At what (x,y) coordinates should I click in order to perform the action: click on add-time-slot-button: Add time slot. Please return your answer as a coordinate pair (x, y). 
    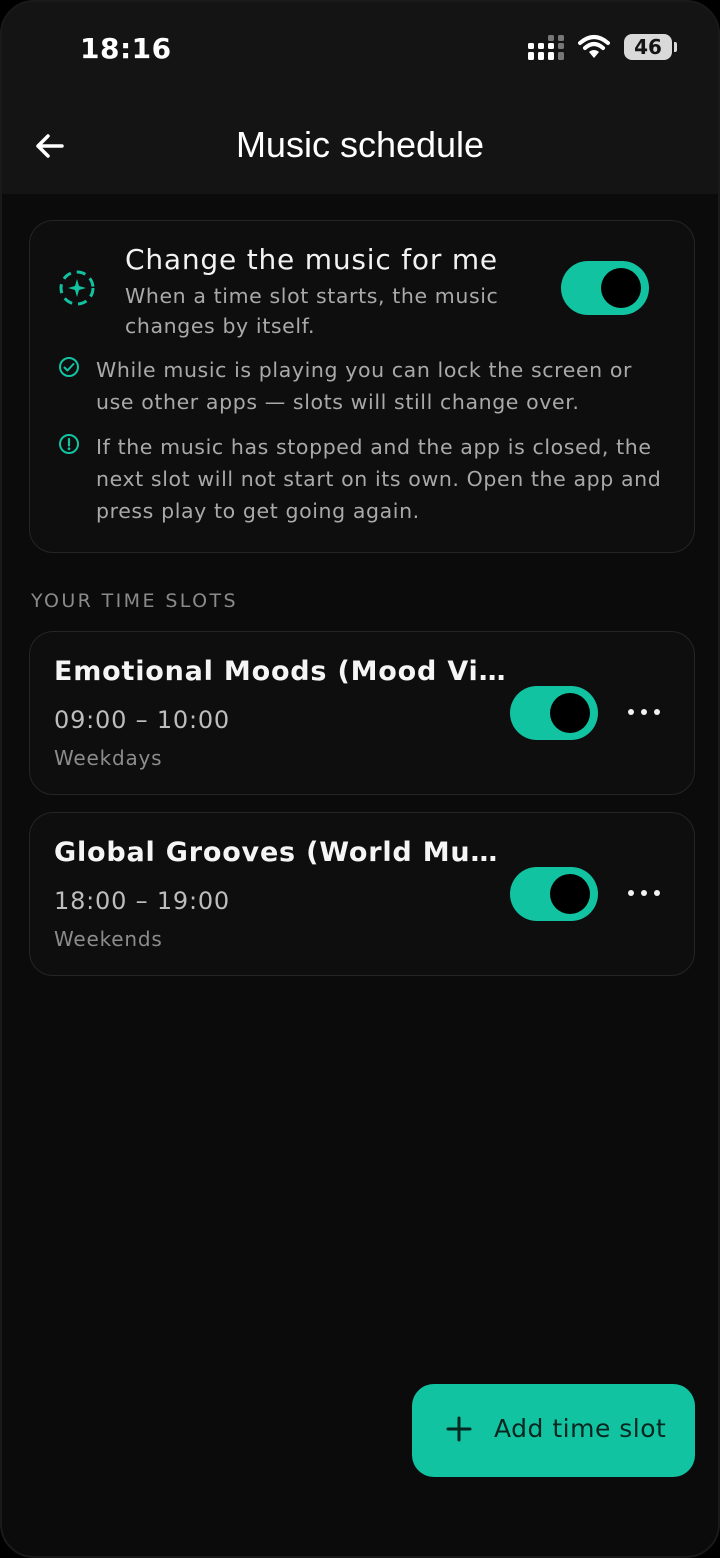
    Looking at the image, I should click on (553, 1430).